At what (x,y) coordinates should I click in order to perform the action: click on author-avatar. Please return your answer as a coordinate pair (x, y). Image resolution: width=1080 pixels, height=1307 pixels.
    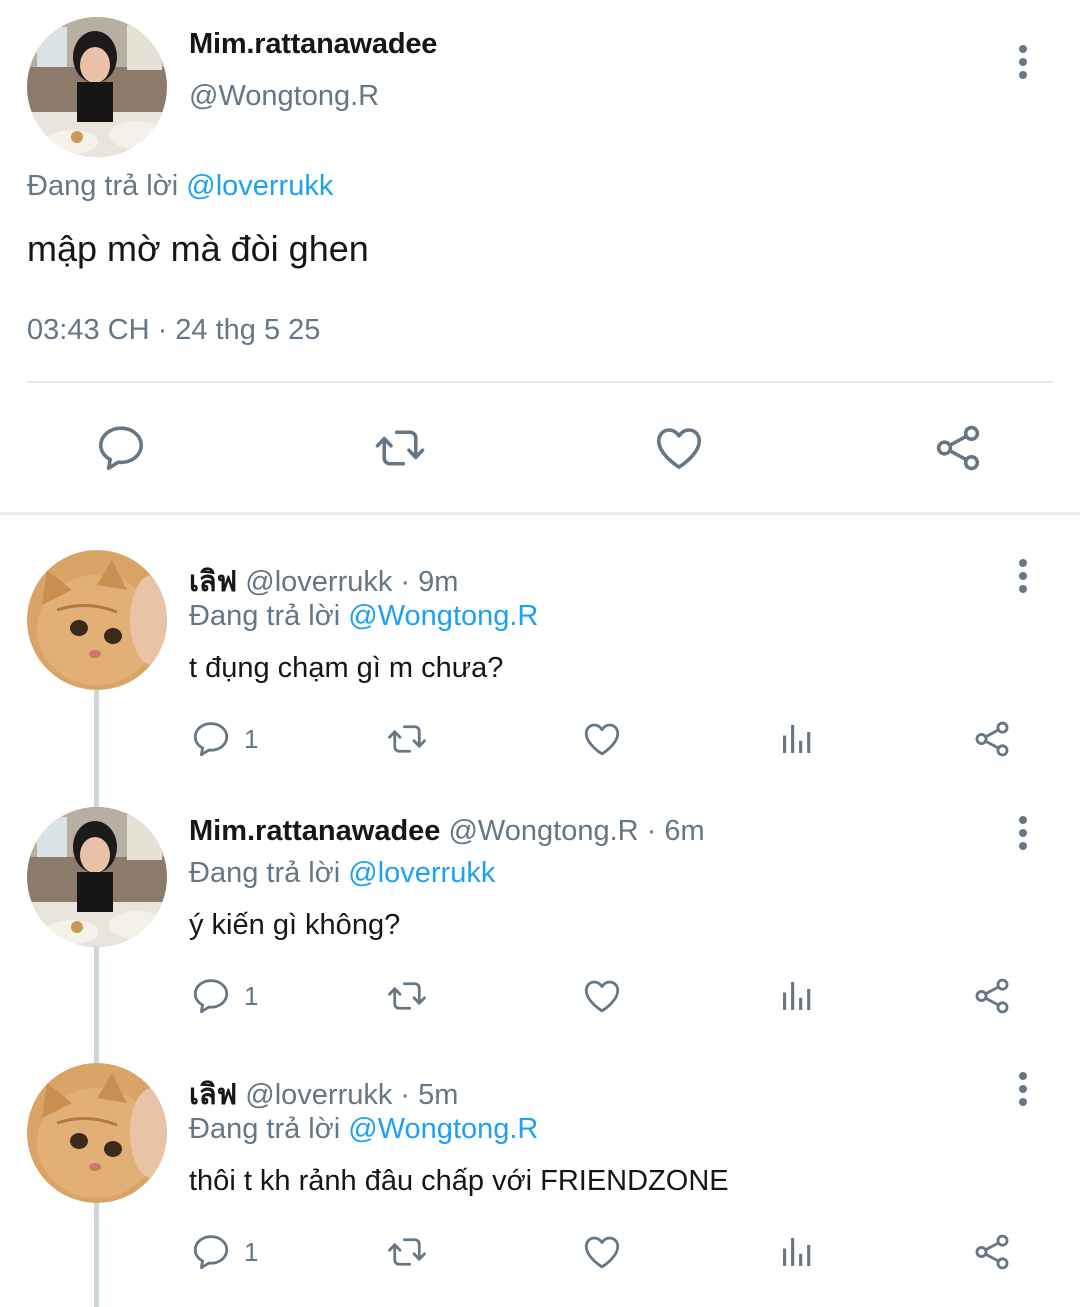
    Looking at the image, I should click on (97, 87).